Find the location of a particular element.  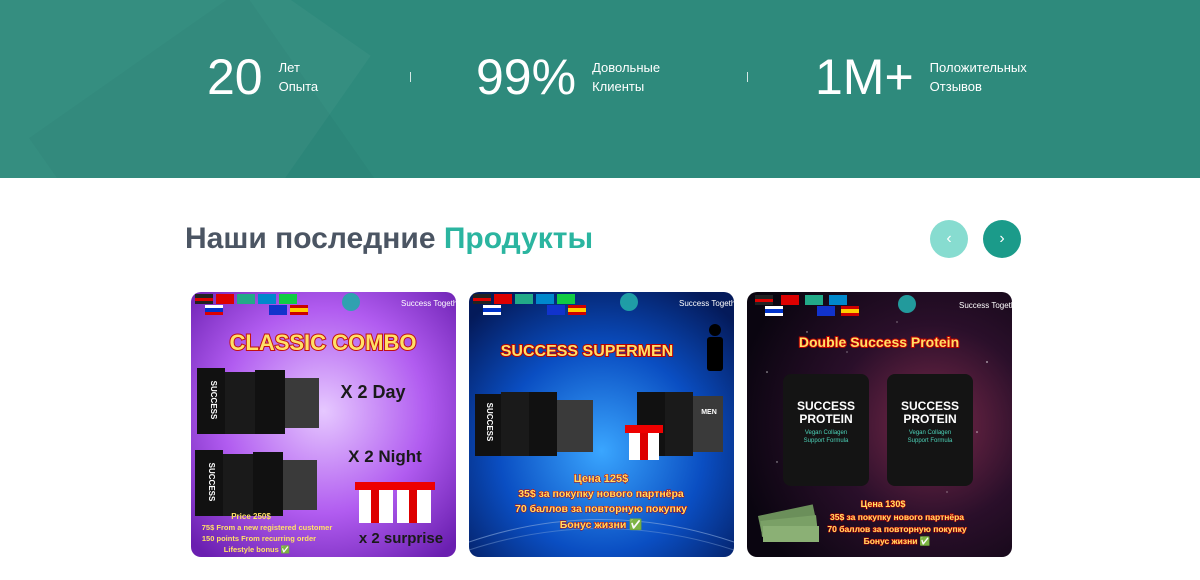

stat-label-line: Клиенты is located at coordinates (618, 86).